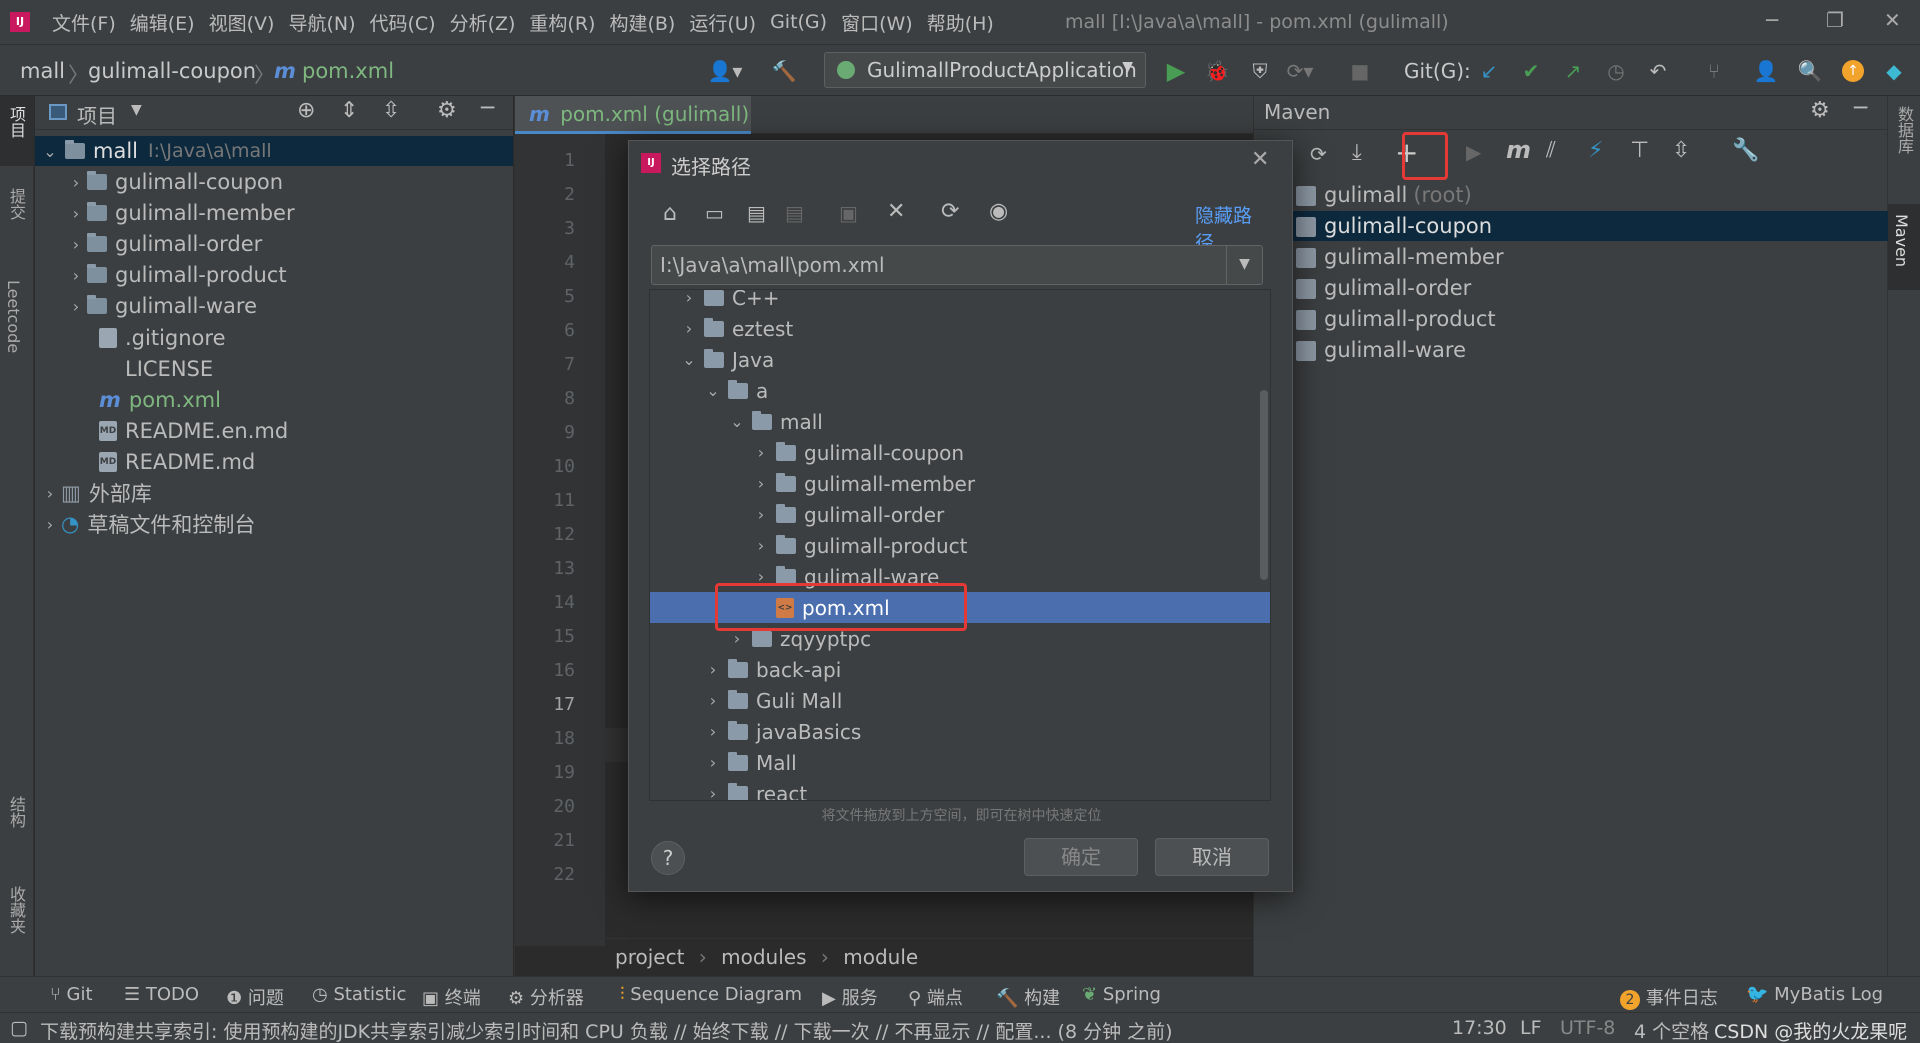  Describe the element at coordinates (19, 1028) in the screenshot. I see `status-toggle-icon: ▢` at that location.